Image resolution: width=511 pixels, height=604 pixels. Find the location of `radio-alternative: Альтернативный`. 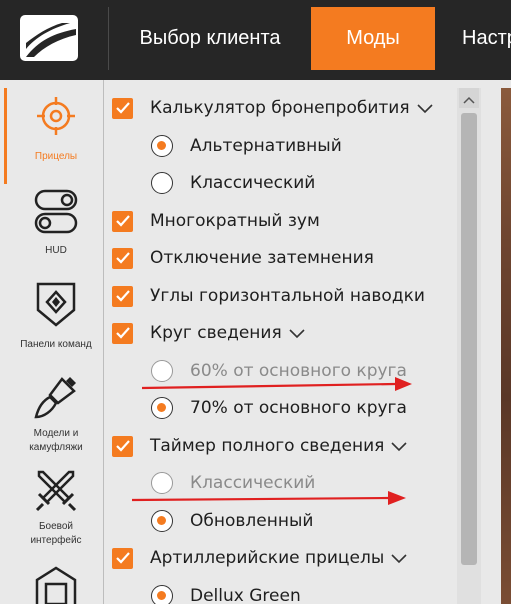

radio-alternative: Альтернативный is located at coordinates (246, 146).